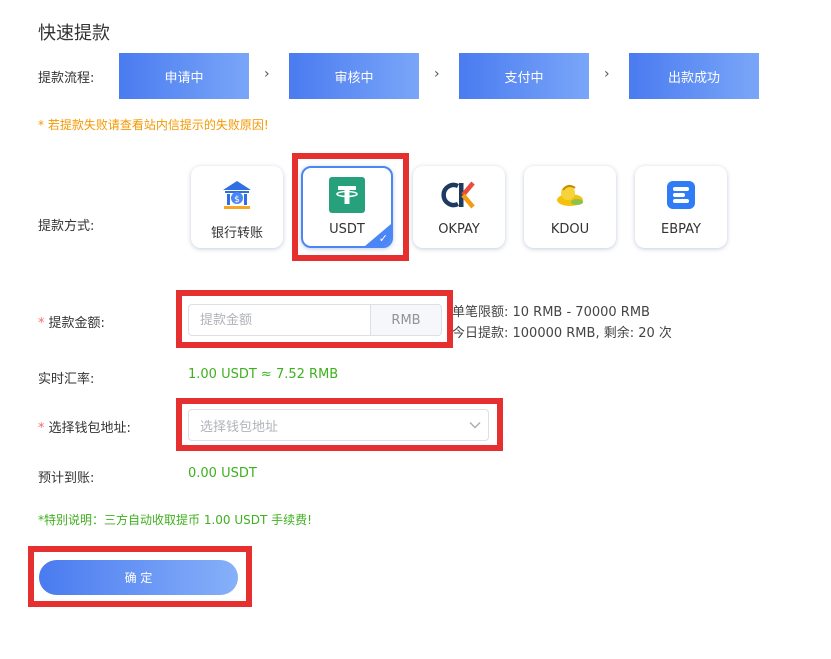 The image size is (831, 659). Describe the element at coordinates (347, 229) in the screenshot. I see `method-item-label: USDT` at that location.